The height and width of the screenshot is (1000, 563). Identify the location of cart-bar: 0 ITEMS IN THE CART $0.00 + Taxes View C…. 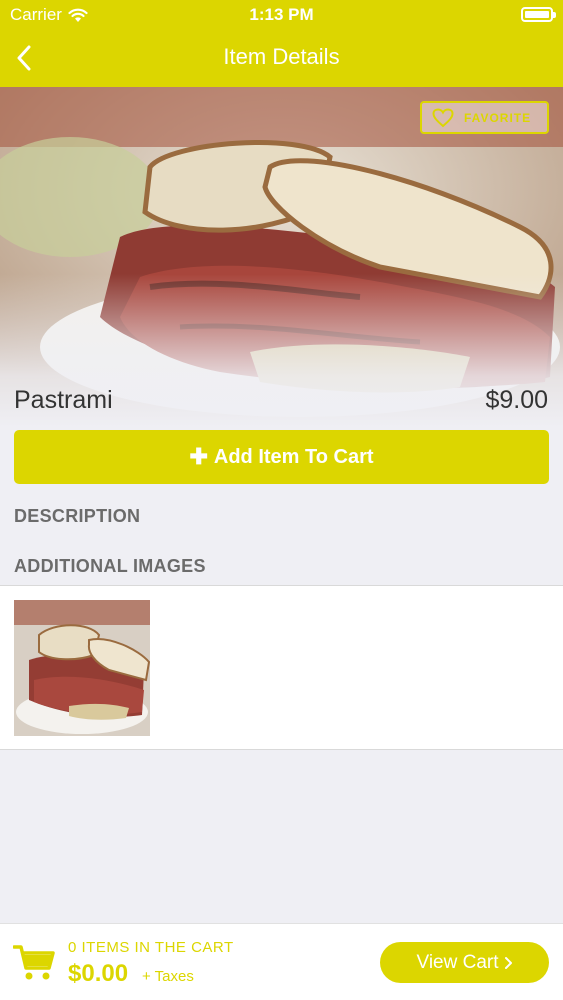
(281, 961).